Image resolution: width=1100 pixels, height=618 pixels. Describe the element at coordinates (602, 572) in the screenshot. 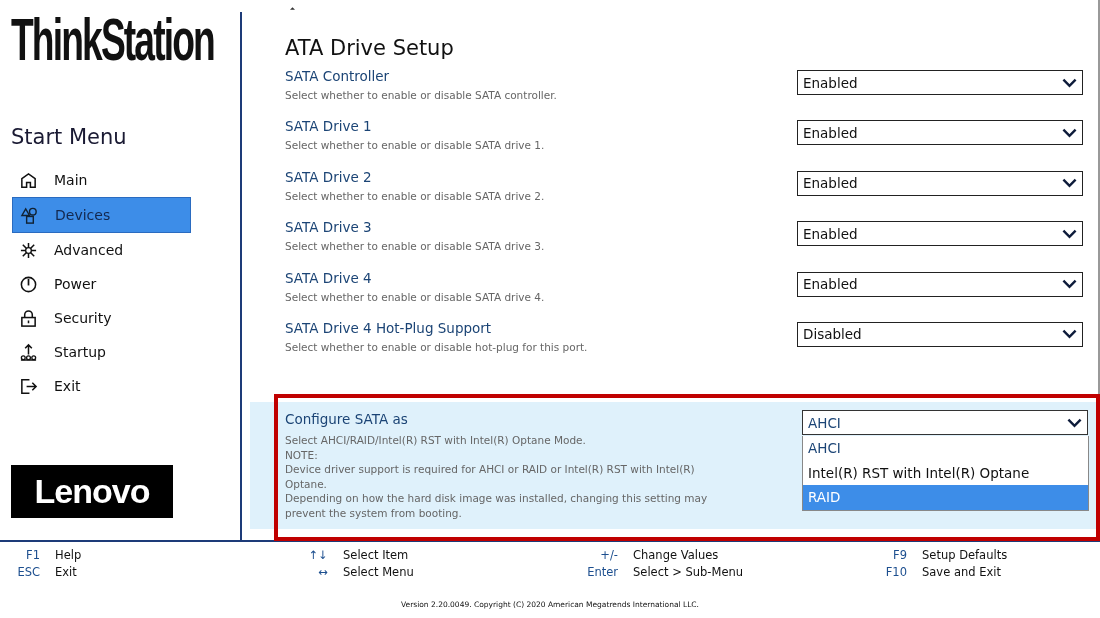

I see `key-hint: Enter` at that location.